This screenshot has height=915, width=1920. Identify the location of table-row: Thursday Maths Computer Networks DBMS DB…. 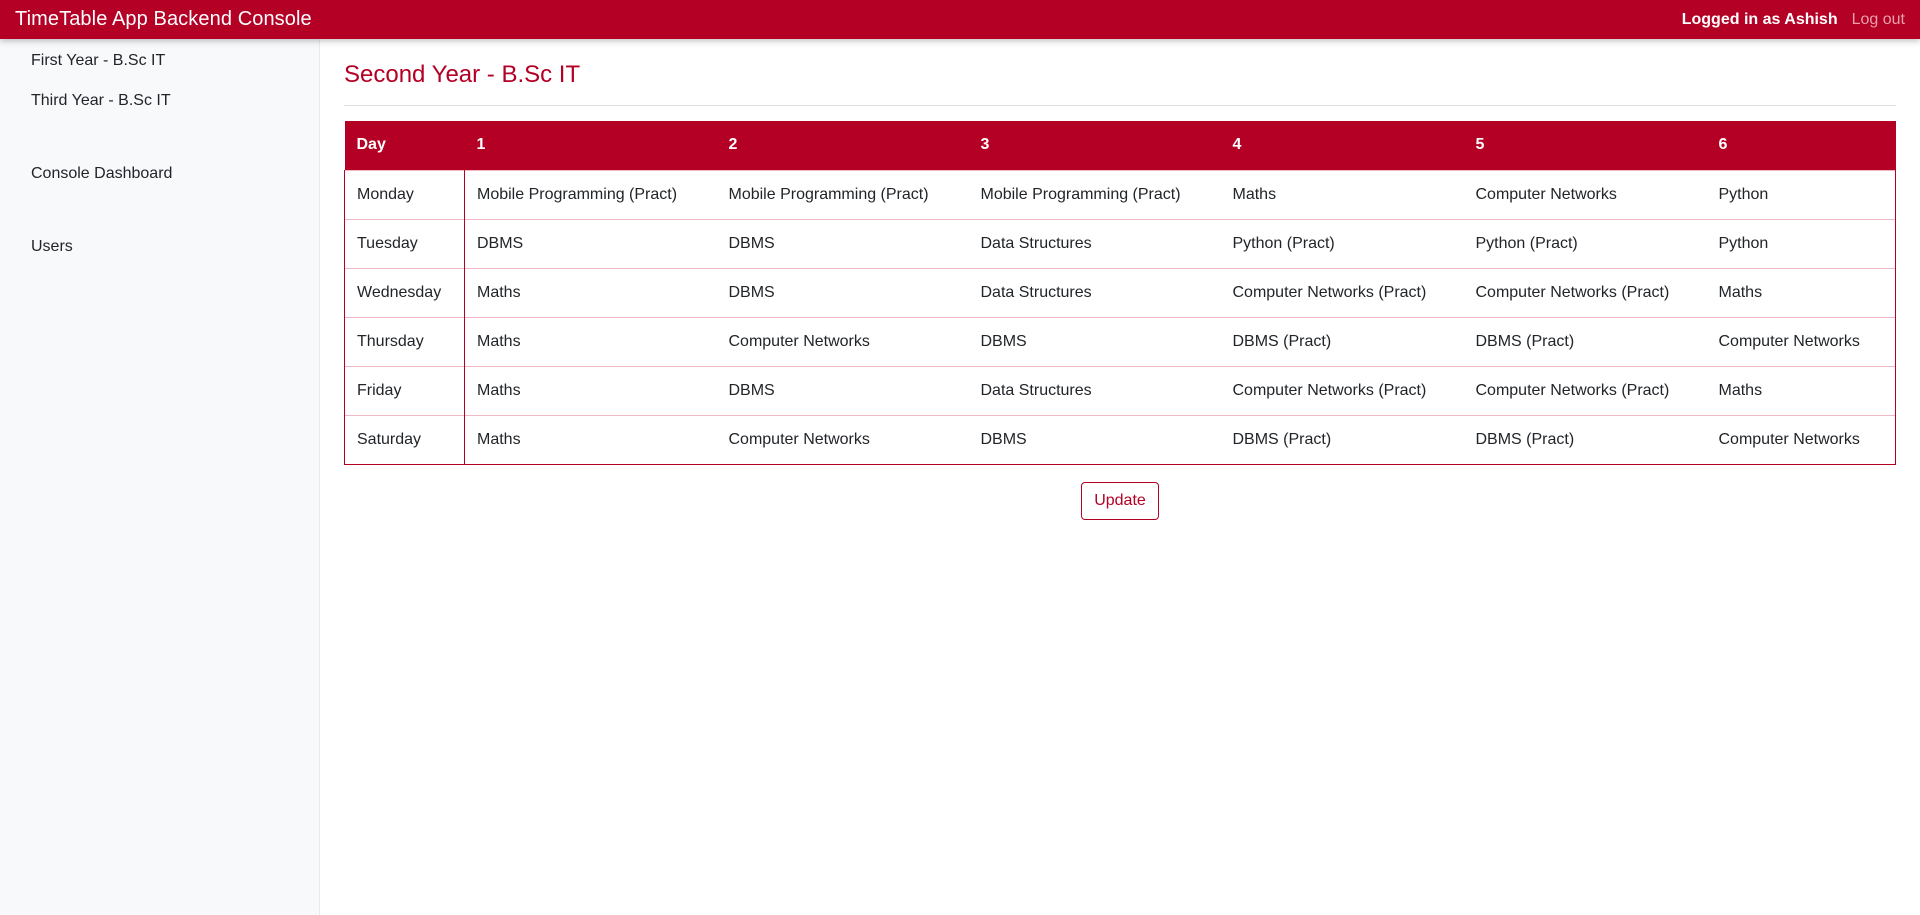
(1120, 341).